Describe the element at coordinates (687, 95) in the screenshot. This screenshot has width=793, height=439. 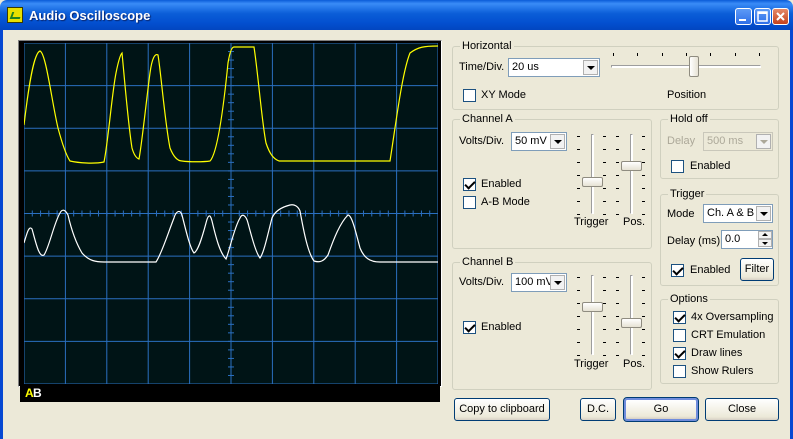
I see `position-label: Position` at that location.